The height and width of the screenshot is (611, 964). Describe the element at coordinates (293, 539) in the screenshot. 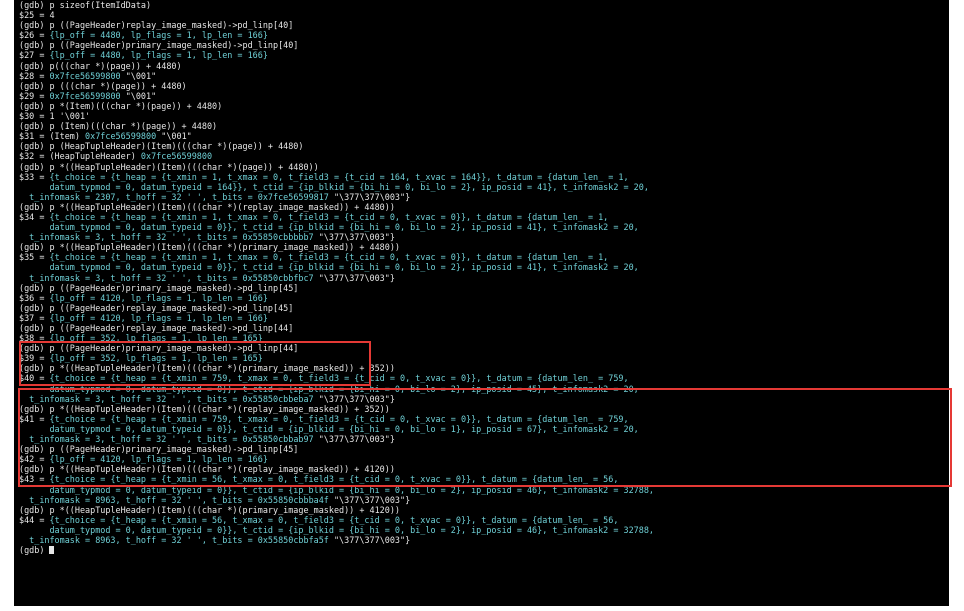

I see `value-text: 0x55850cbbfa5f` at that location.